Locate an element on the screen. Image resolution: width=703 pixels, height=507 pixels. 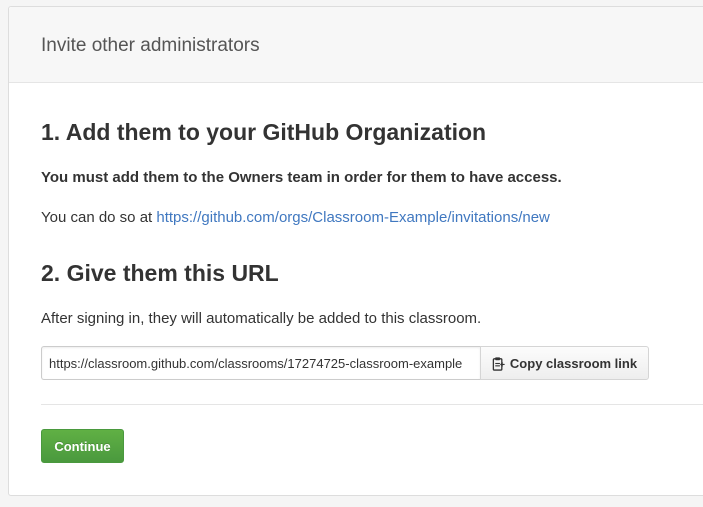
invitation-prefix: You can do so at is located at coordinates (99, 217).